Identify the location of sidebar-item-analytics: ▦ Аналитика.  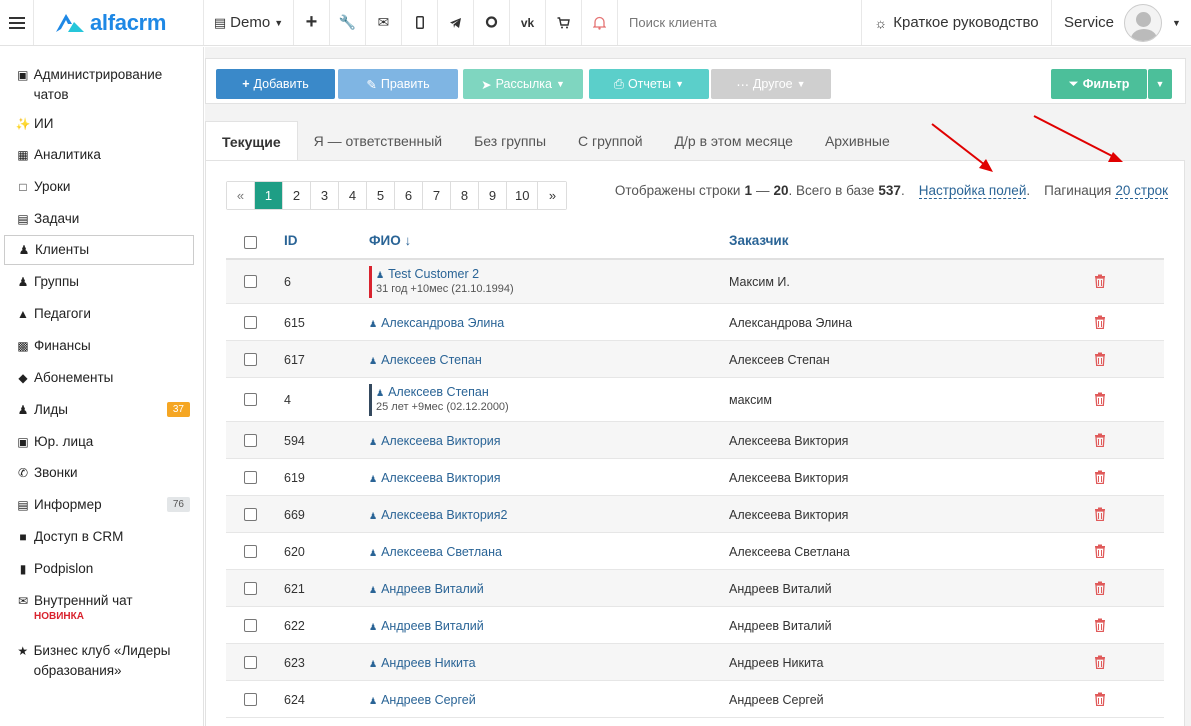
(99, 155).